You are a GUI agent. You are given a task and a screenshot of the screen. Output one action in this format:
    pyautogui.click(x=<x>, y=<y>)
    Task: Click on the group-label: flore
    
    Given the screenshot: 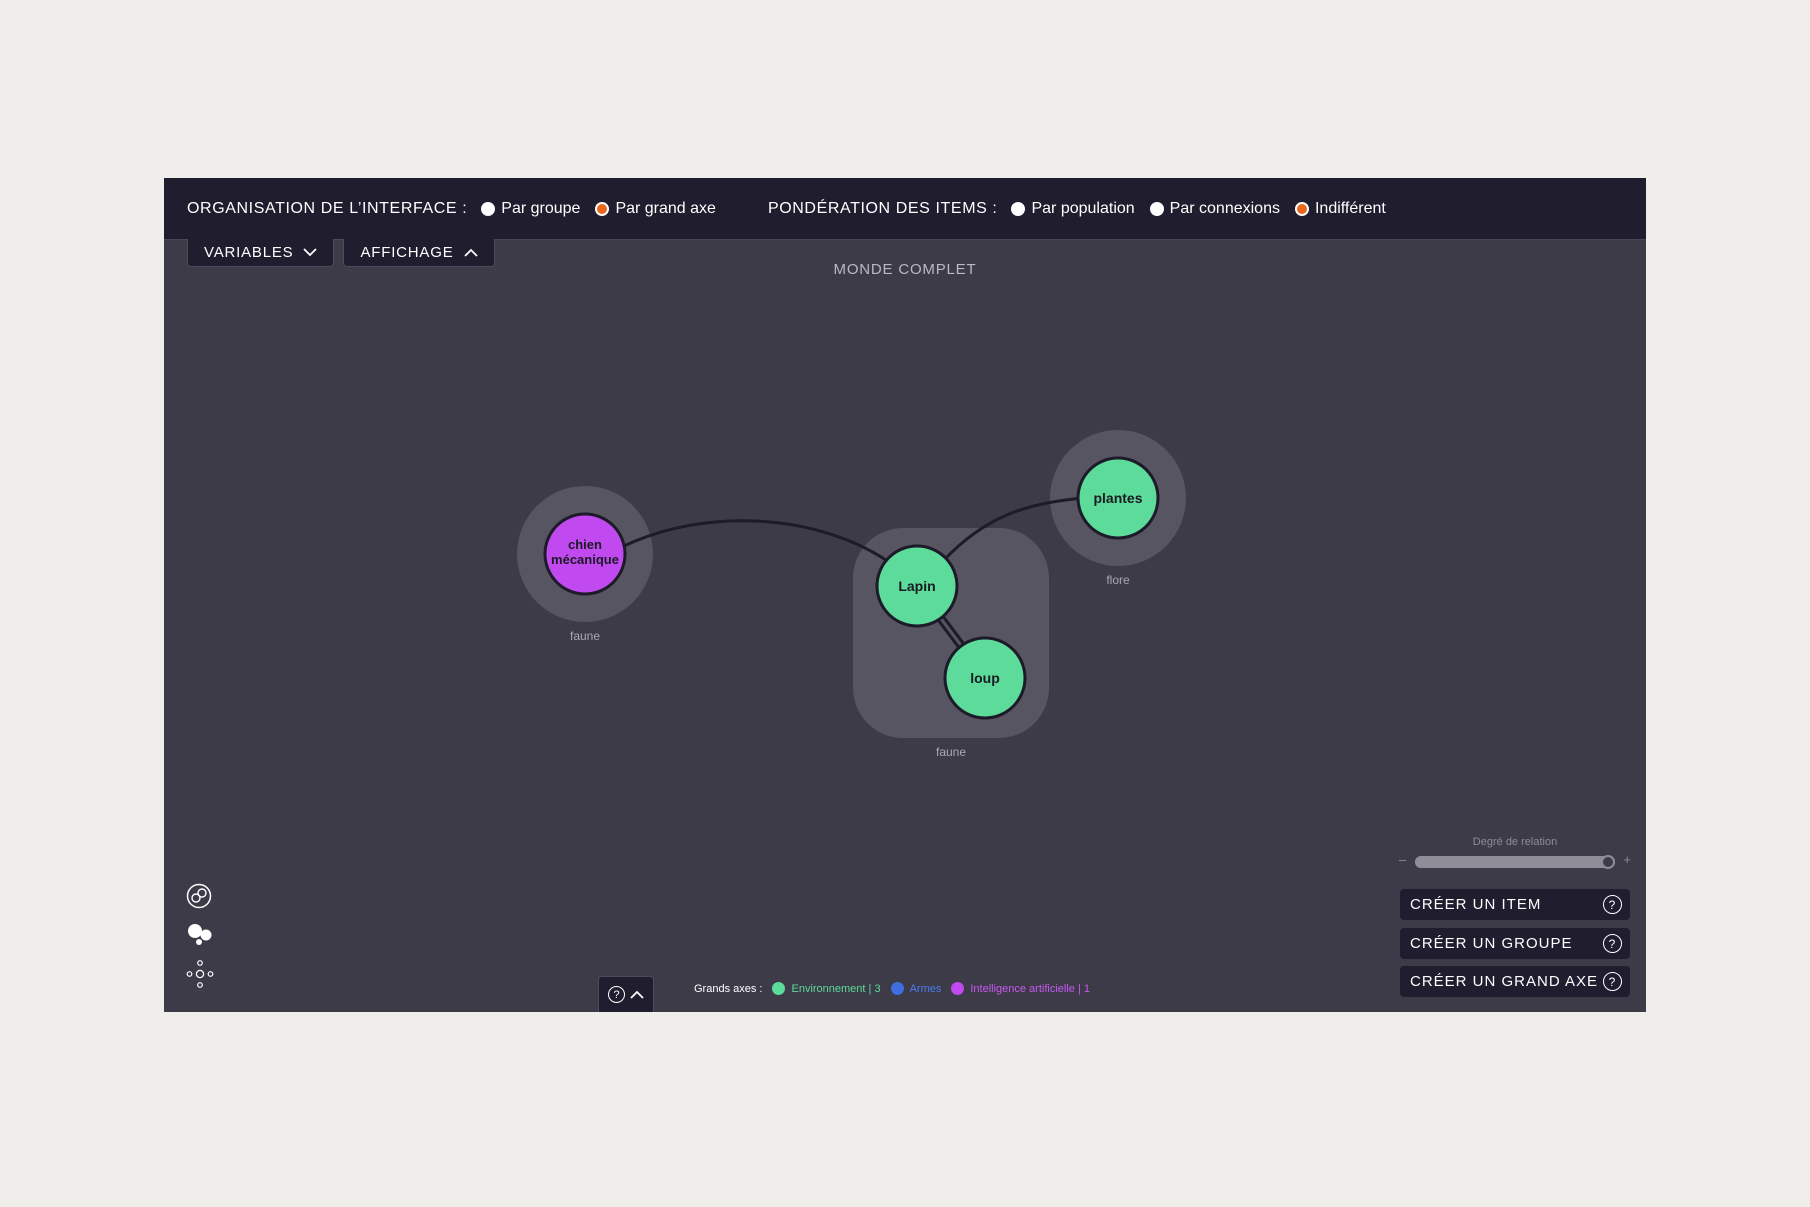 What is the action you would take?
    pyautogui.click(x=1118, y=580)
    